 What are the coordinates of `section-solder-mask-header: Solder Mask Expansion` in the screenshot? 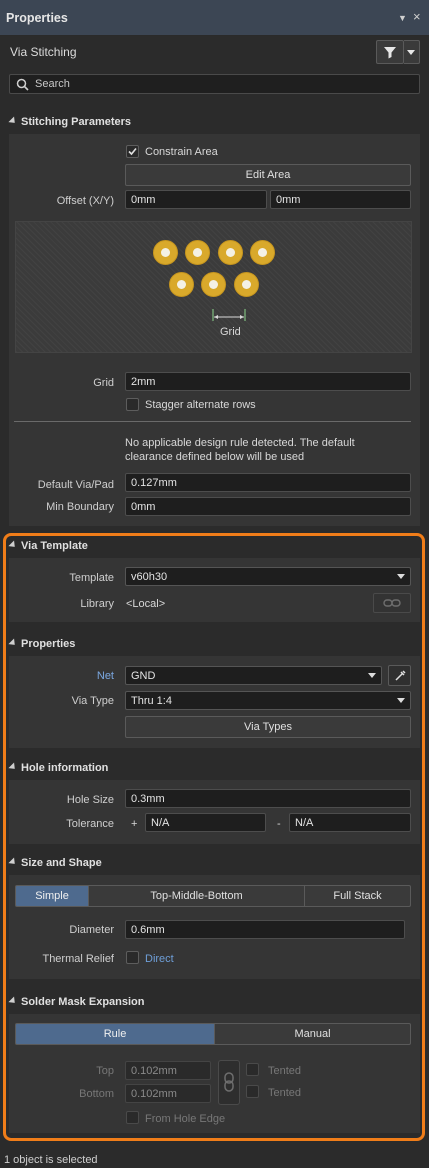 It's located at (76, 1002).